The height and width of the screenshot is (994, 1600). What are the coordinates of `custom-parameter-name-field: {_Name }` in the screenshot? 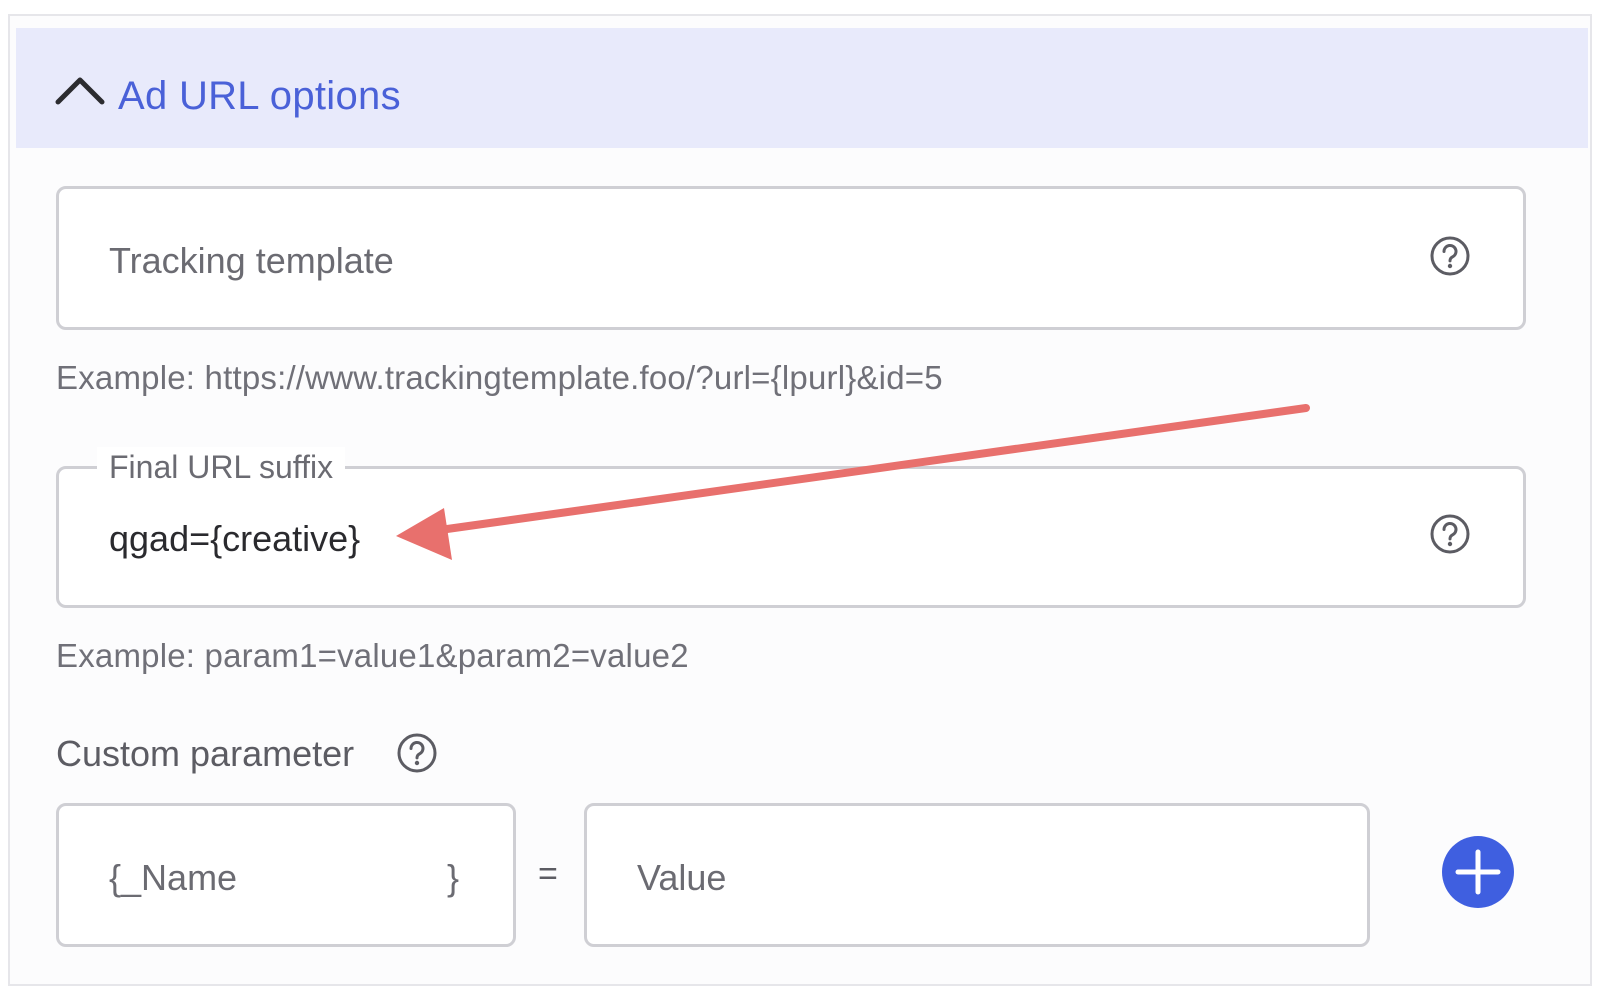 It's located at (286, 875).